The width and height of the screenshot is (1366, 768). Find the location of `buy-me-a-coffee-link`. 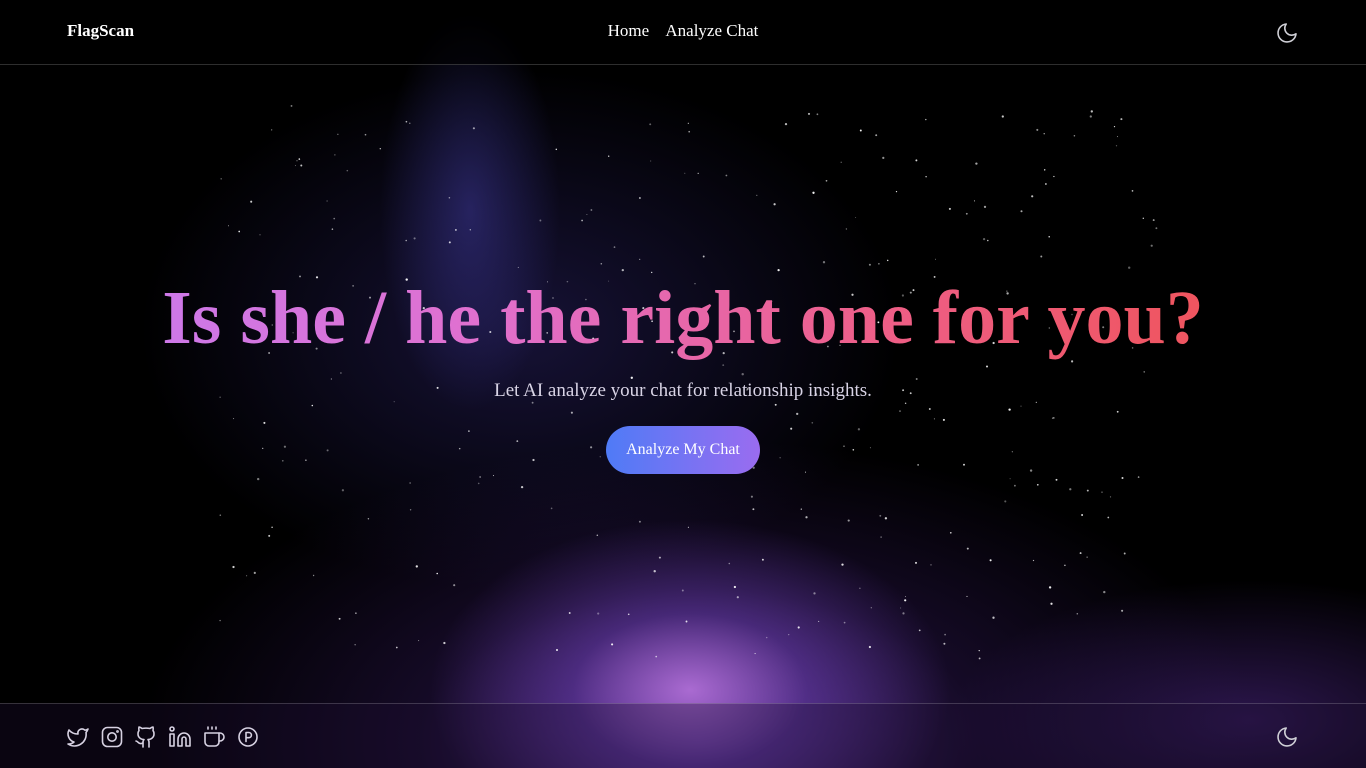

buy-me-a-coffee-link is located at coordinates (214, 737).